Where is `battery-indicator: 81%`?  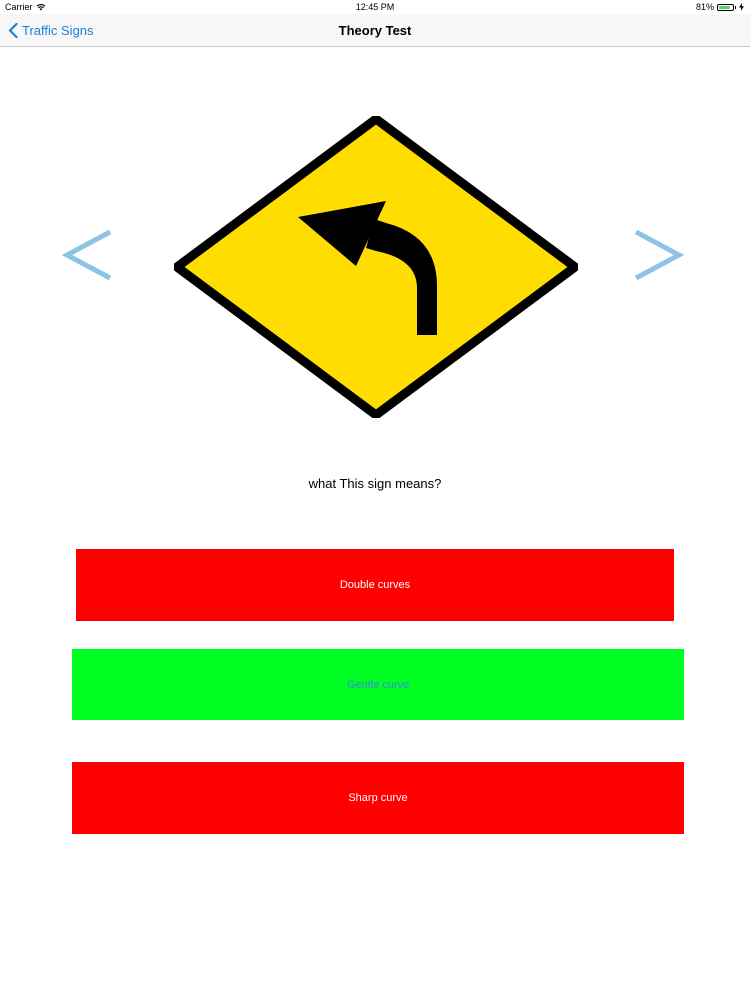 battery-indicator: 81% is located at coordinates (720, 7).